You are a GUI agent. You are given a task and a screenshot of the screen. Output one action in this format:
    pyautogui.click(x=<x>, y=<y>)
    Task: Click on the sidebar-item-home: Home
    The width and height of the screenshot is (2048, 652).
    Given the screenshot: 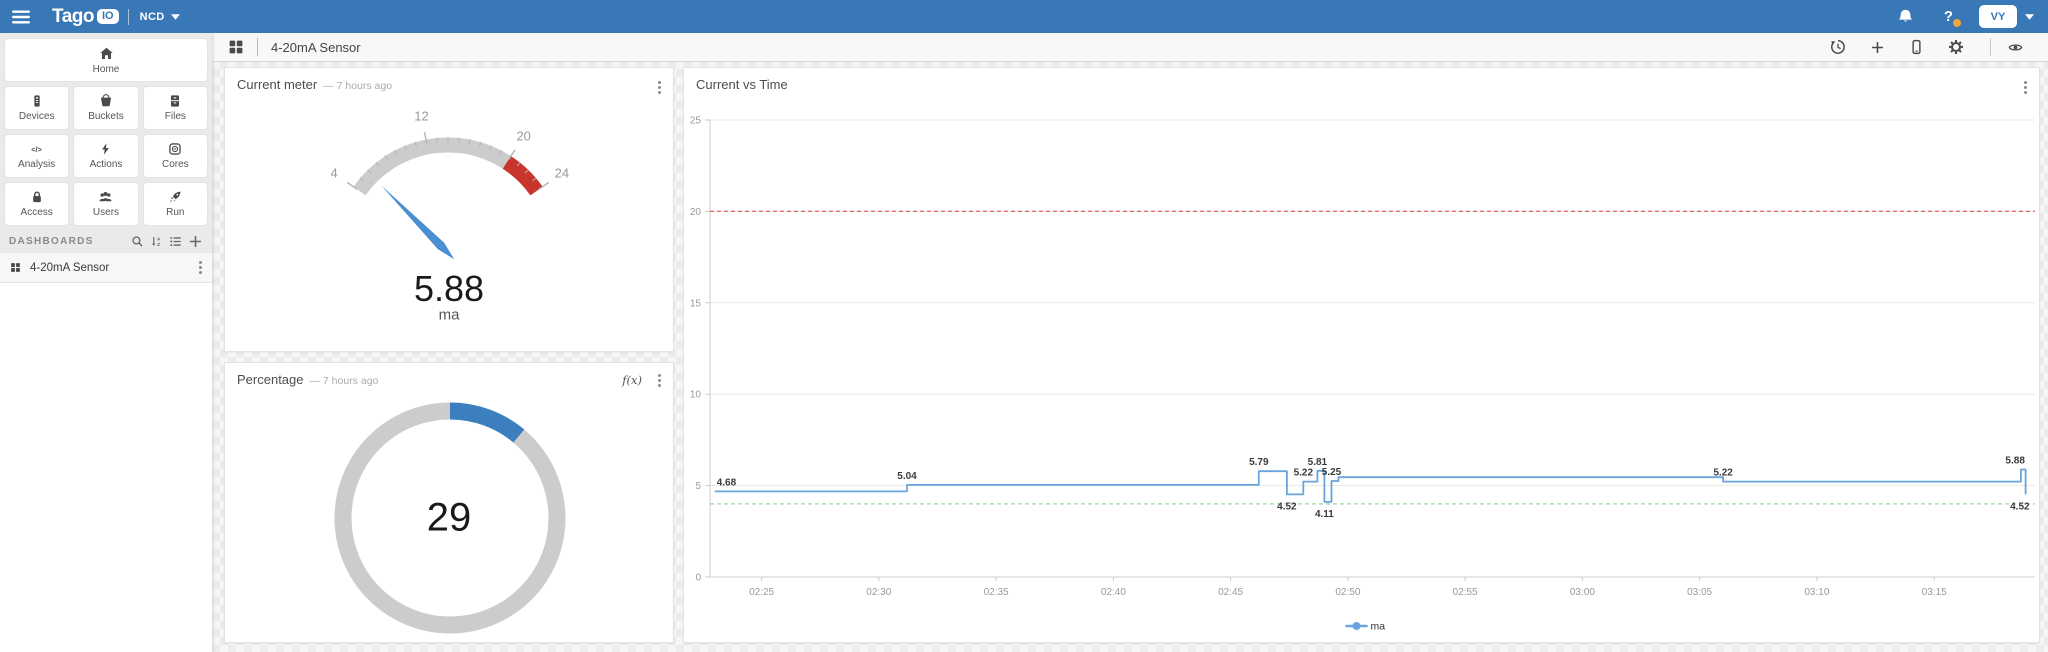 What is the action you would take?
    pyautogui.click(x=106, y=60)
    